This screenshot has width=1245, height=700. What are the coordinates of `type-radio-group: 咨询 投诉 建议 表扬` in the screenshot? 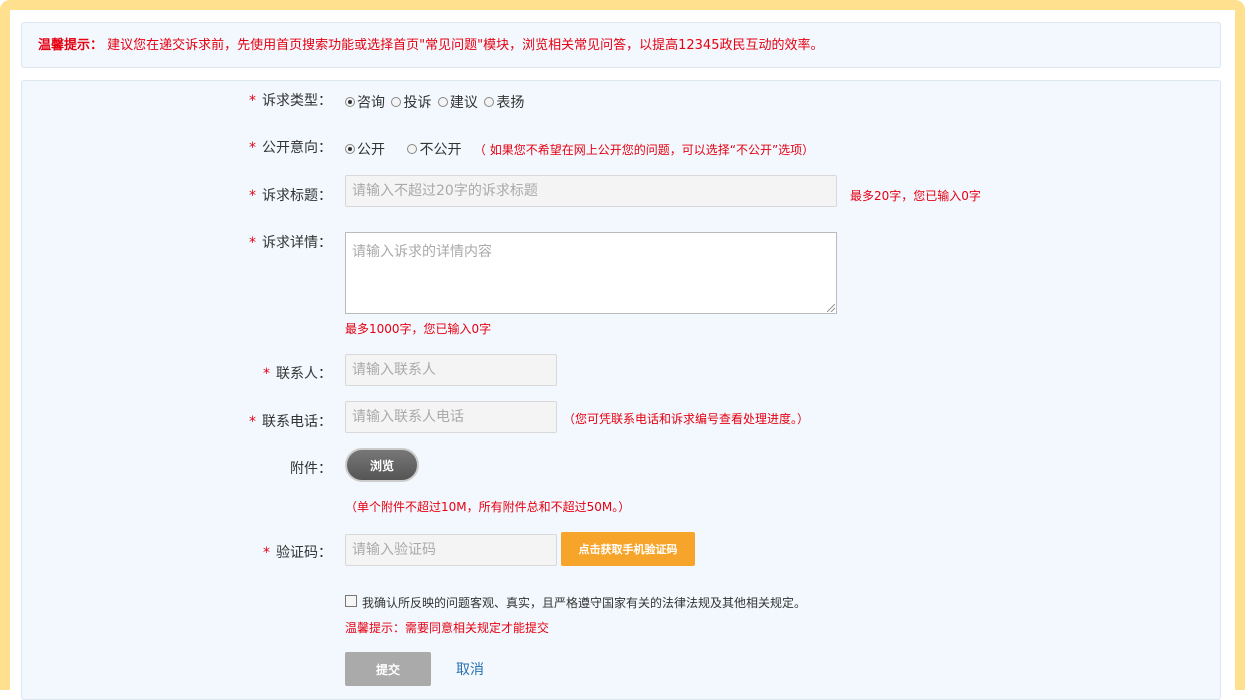 It's located at (435, 102).